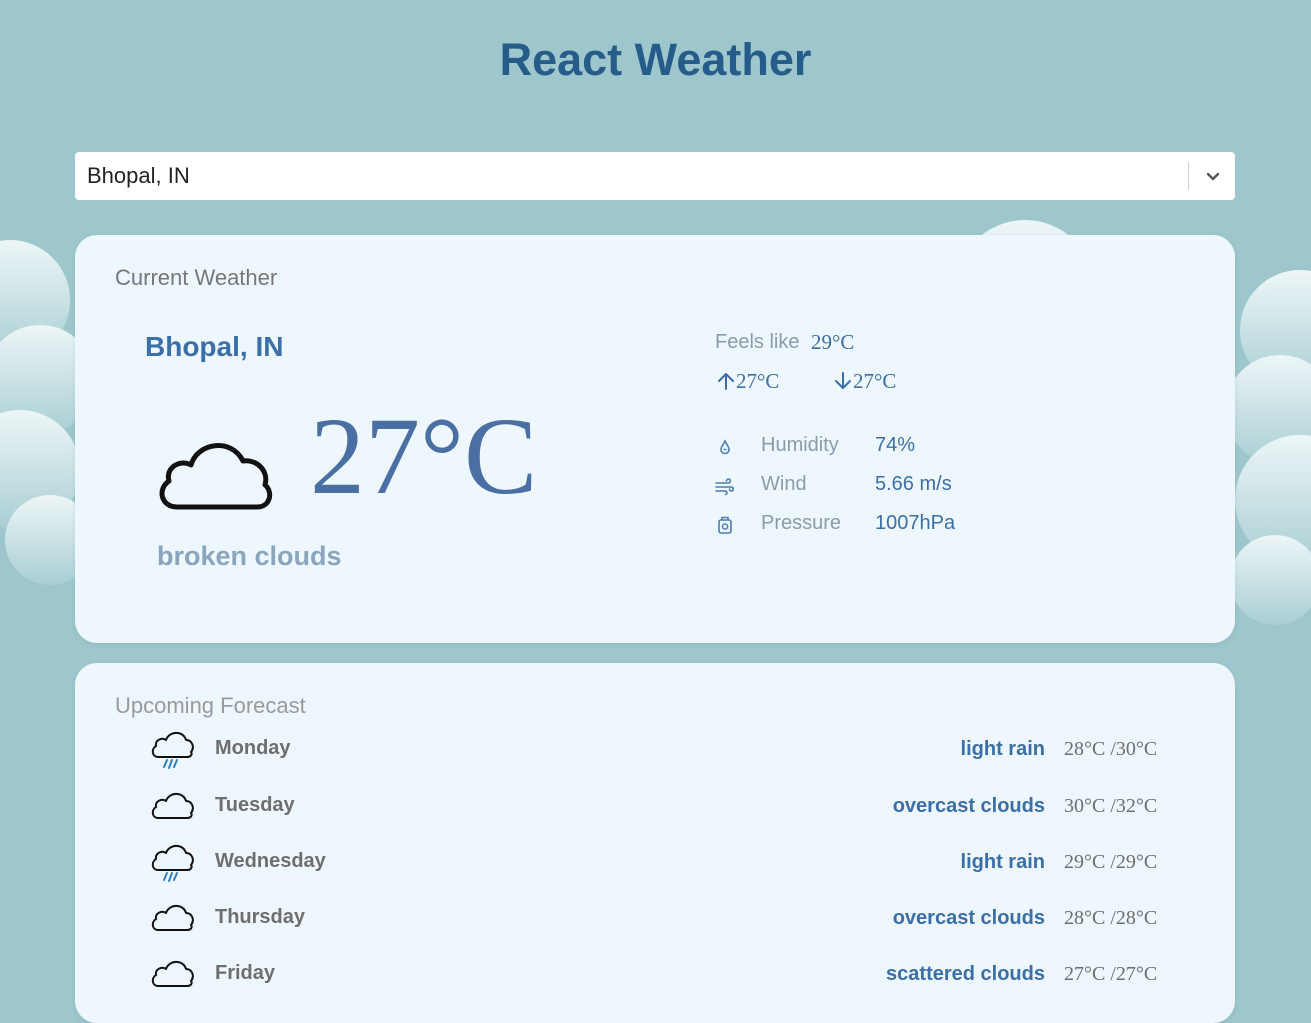 The image size is (1311, 1023). What do you see at coordinates (424, 456) in the screenshot?
I see `current-temperature: 27°C` at bounding box center [424, 456].